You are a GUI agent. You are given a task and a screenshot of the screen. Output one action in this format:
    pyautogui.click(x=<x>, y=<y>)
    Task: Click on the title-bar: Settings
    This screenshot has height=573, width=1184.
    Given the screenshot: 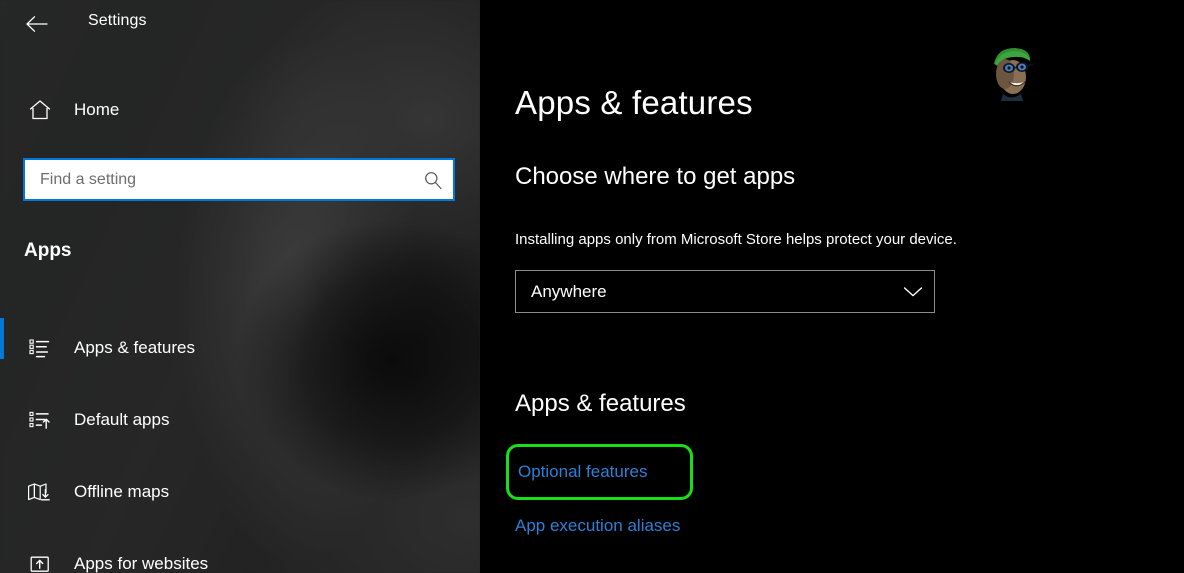 What is the action you would take?
    pyautogui.click(x=240, y=24)
    